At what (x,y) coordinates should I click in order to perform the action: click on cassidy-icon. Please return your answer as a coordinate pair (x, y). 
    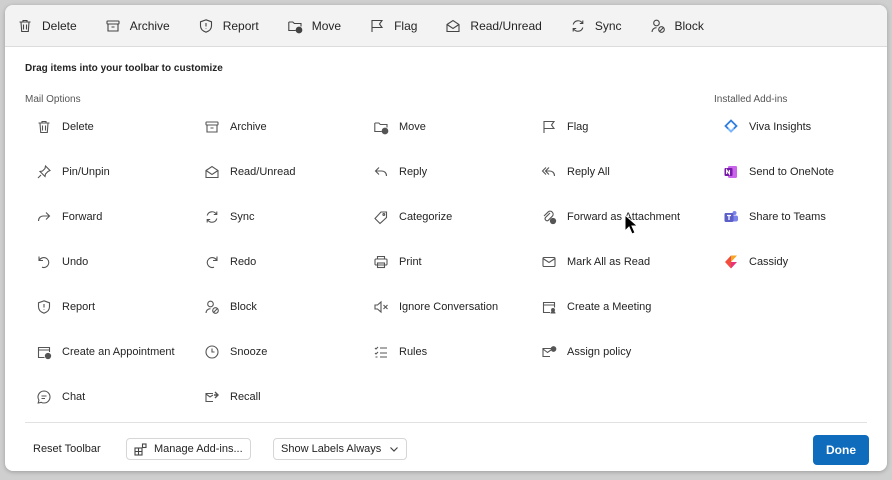
    Looking at the image, I should click on (731, 262).